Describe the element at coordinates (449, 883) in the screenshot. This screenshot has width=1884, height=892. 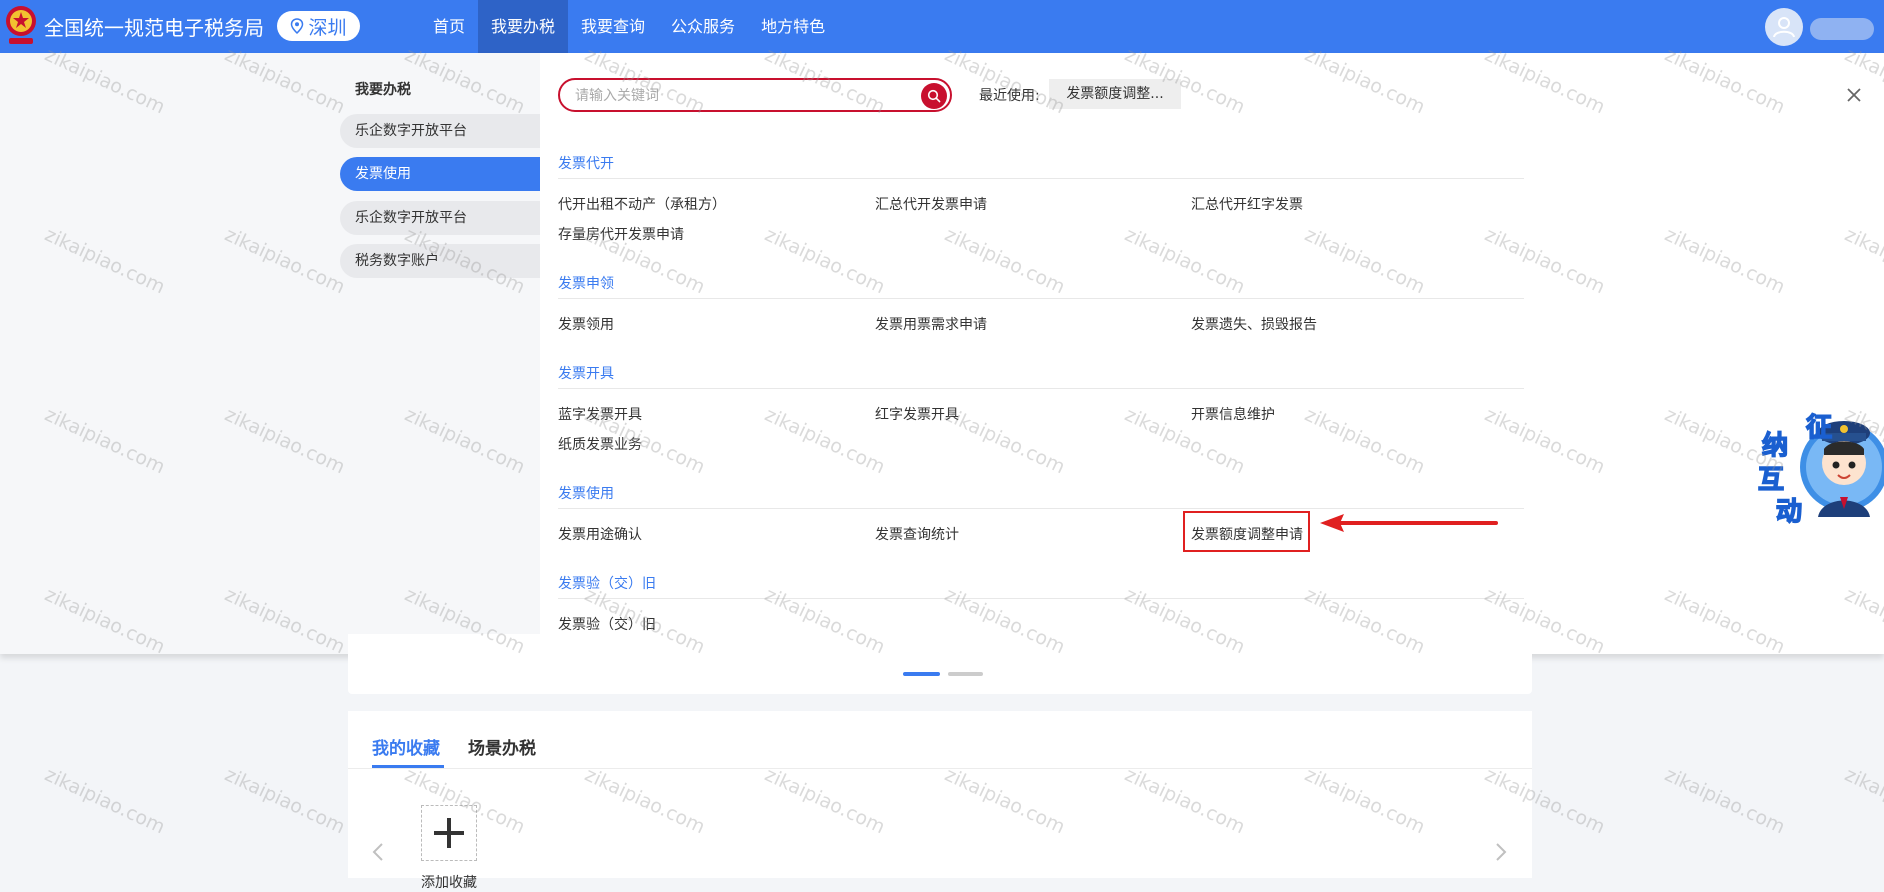
I see `add-favorite-label: 添加收藏` at that location.